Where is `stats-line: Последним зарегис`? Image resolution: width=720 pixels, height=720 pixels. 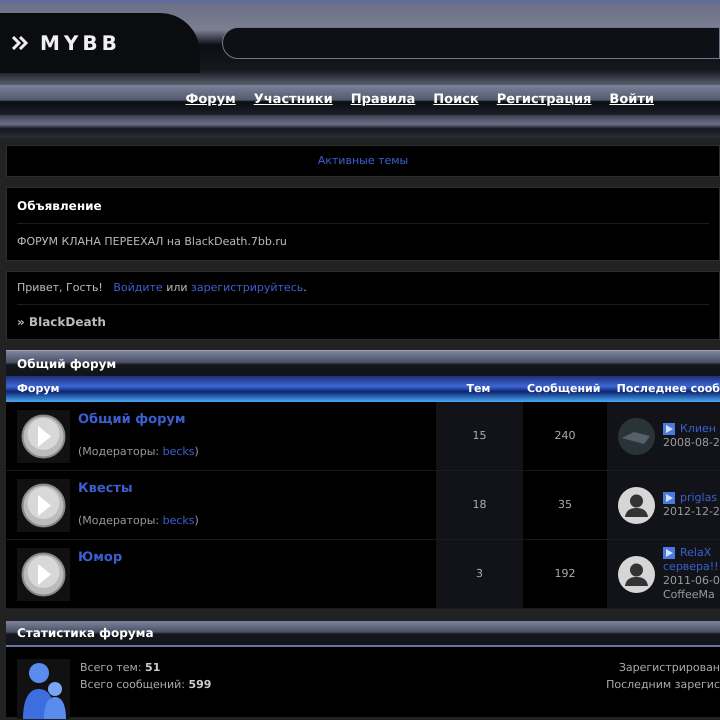
stats-line: Последним зарегис is located at coordinates (663, 685).